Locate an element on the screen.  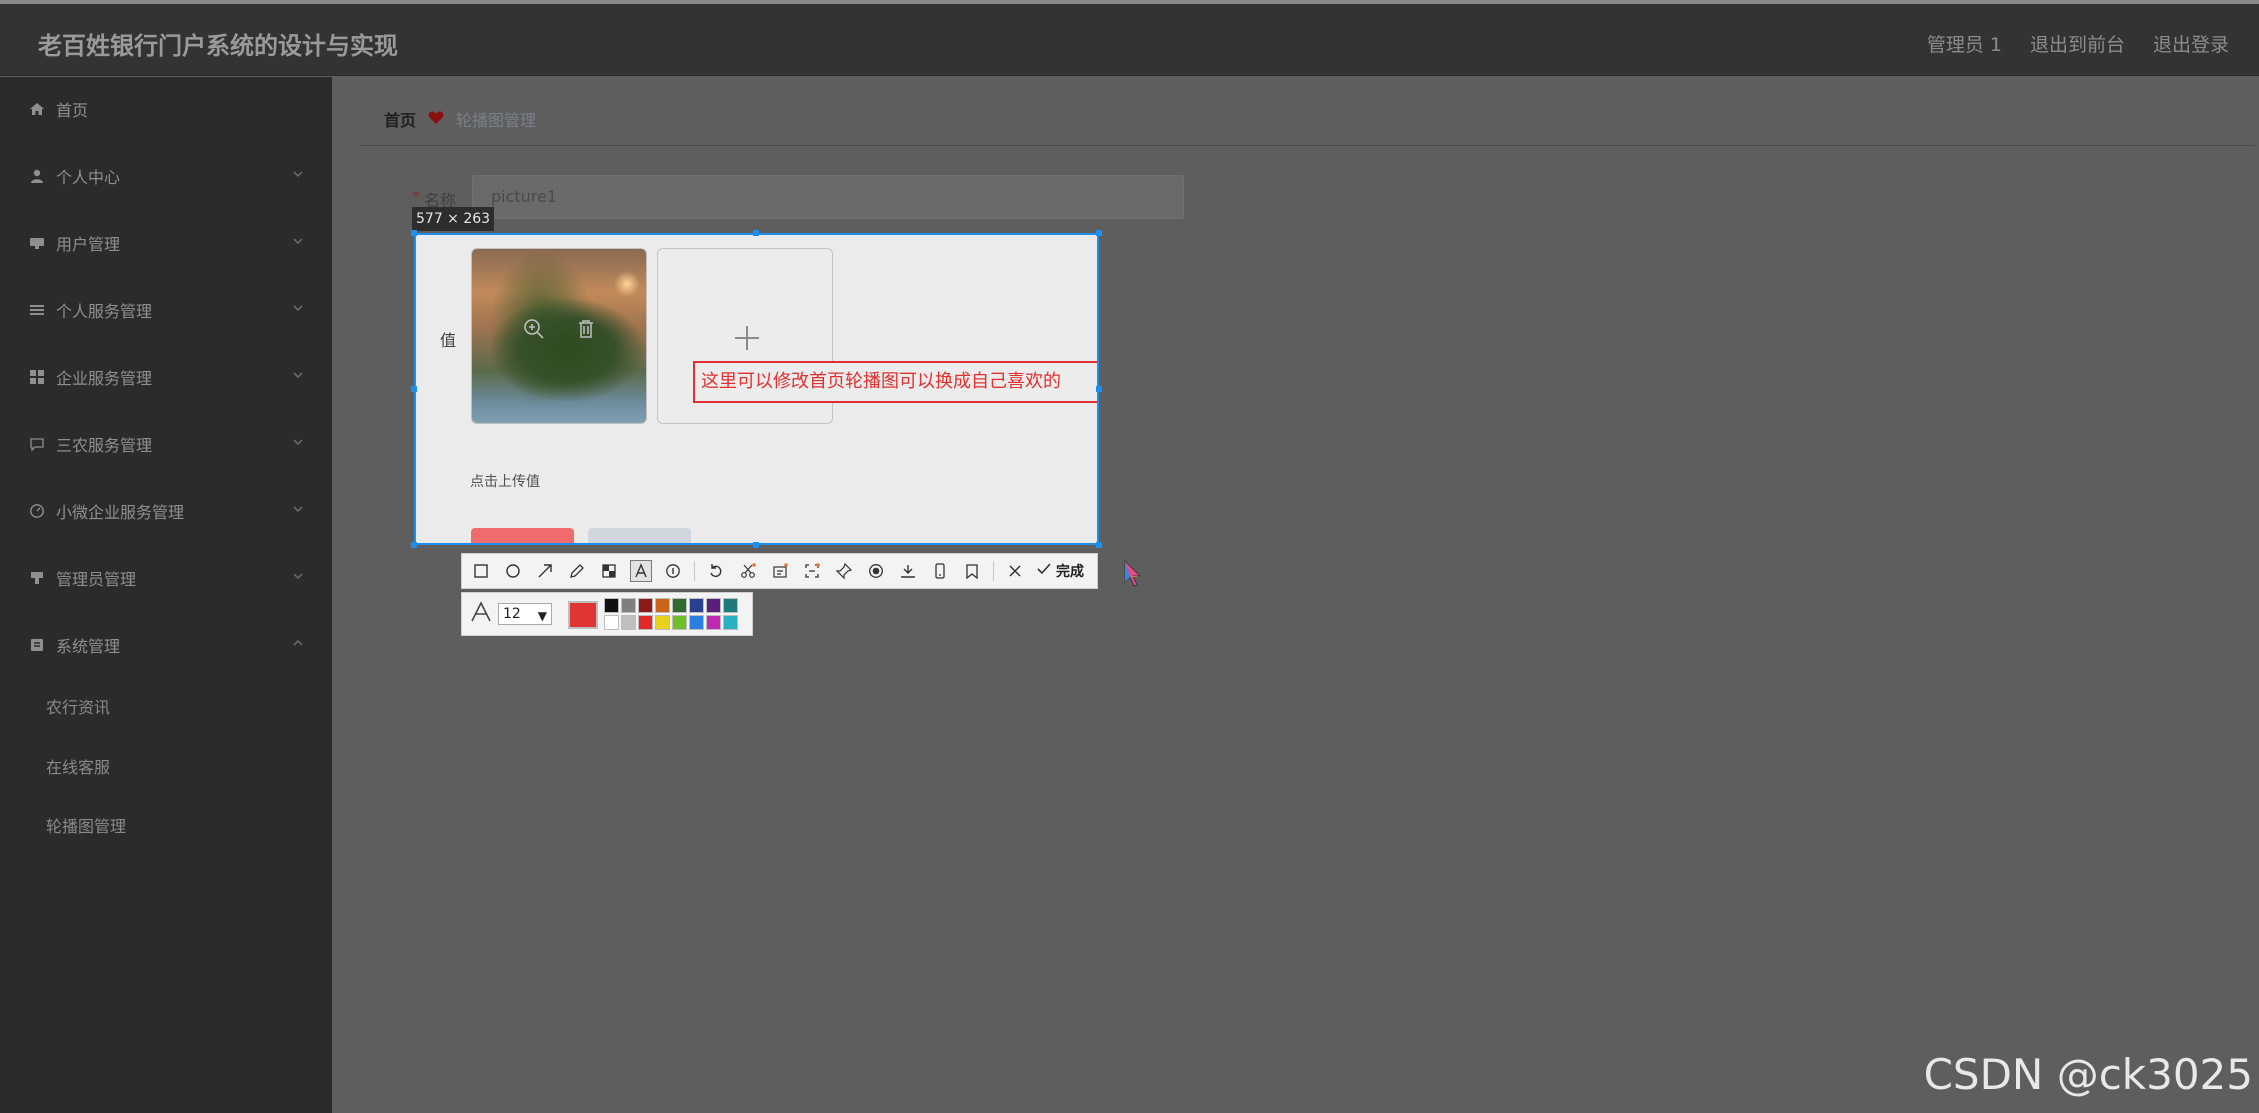
sidebar-subitem-online-service: 在线客服 is located at coordinates (78, 766).